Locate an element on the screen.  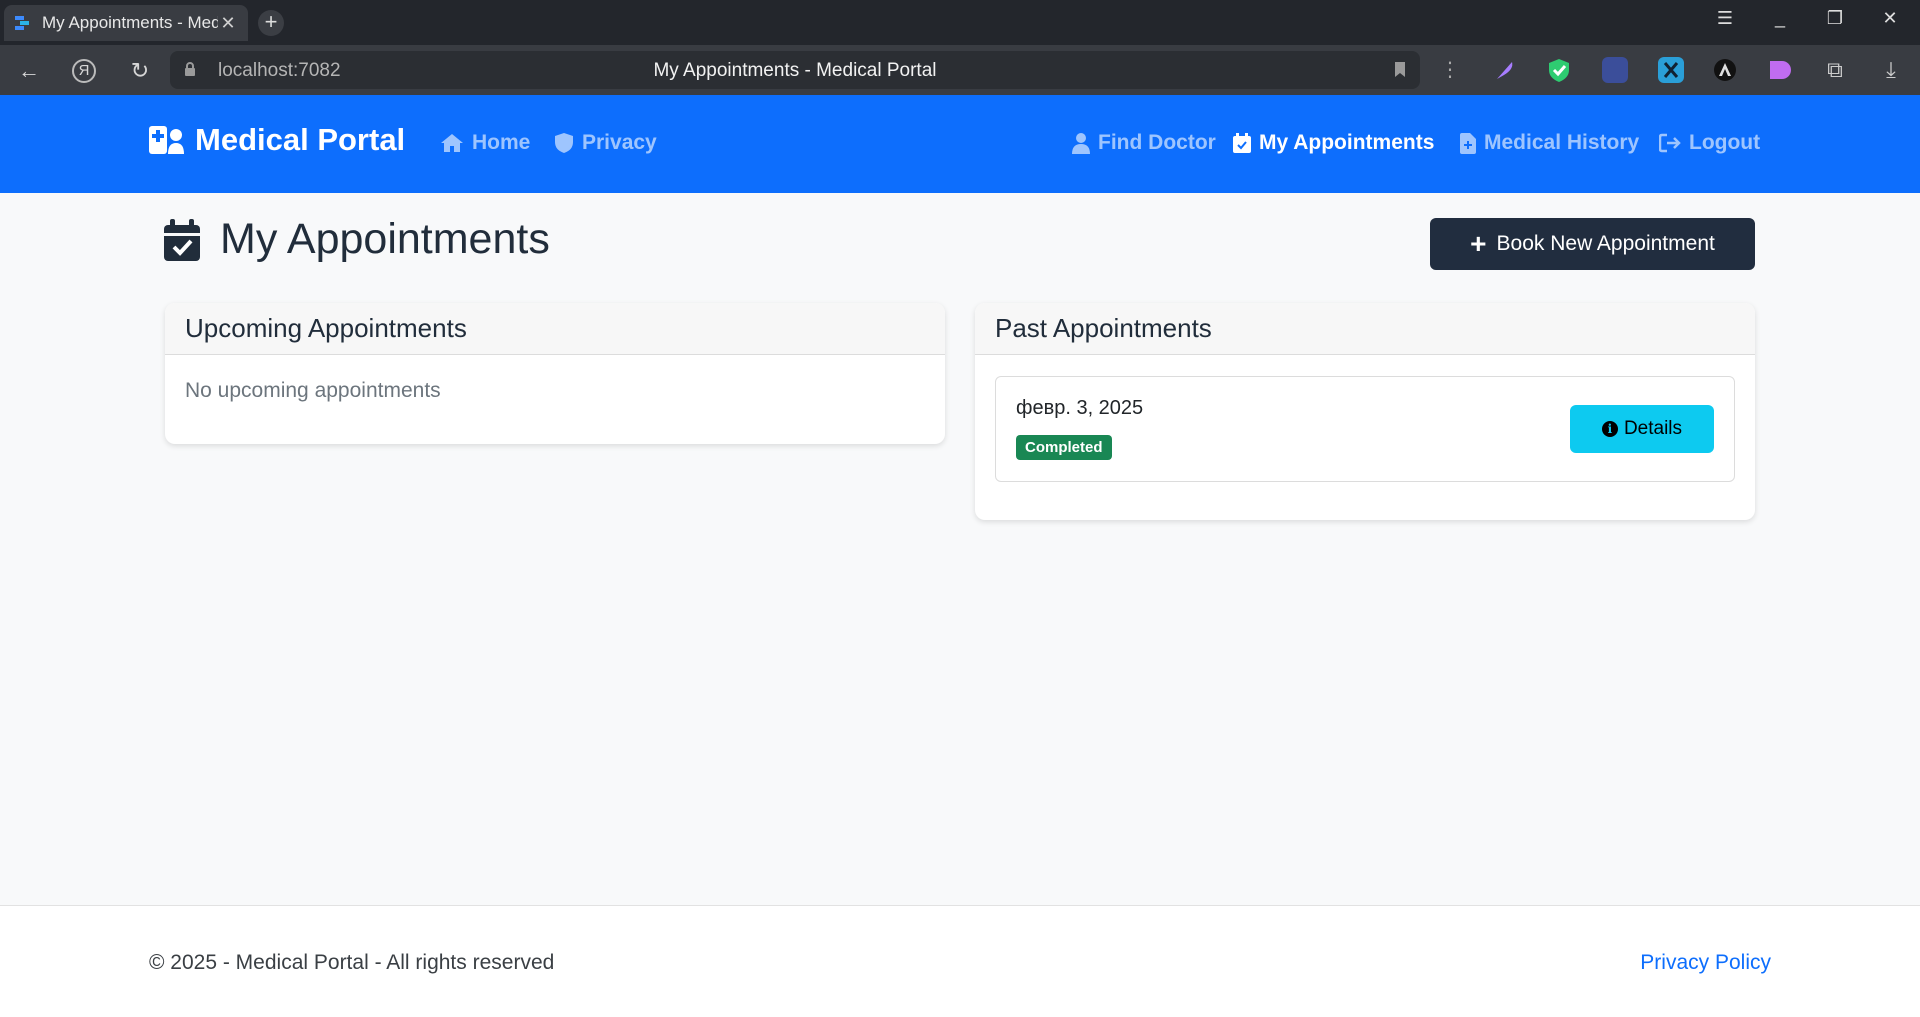
sign-out-icon is located at coordinates (1670, 143).